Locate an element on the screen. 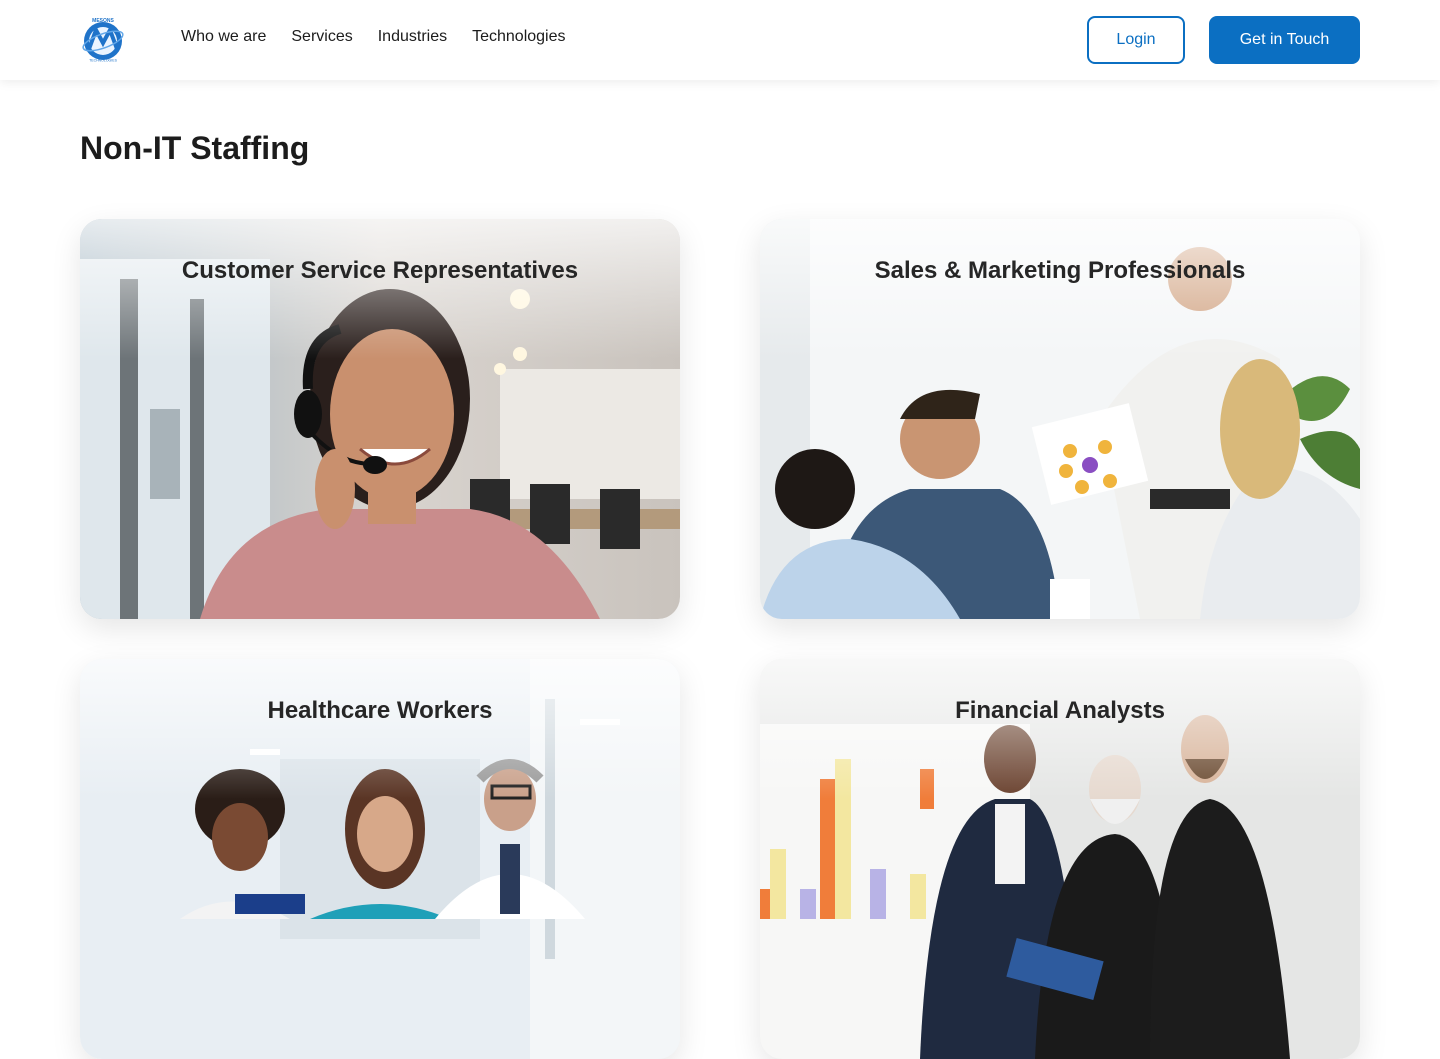  company-logo: MESONS TECHNOLOGIES is located at coordinates (103, 39).